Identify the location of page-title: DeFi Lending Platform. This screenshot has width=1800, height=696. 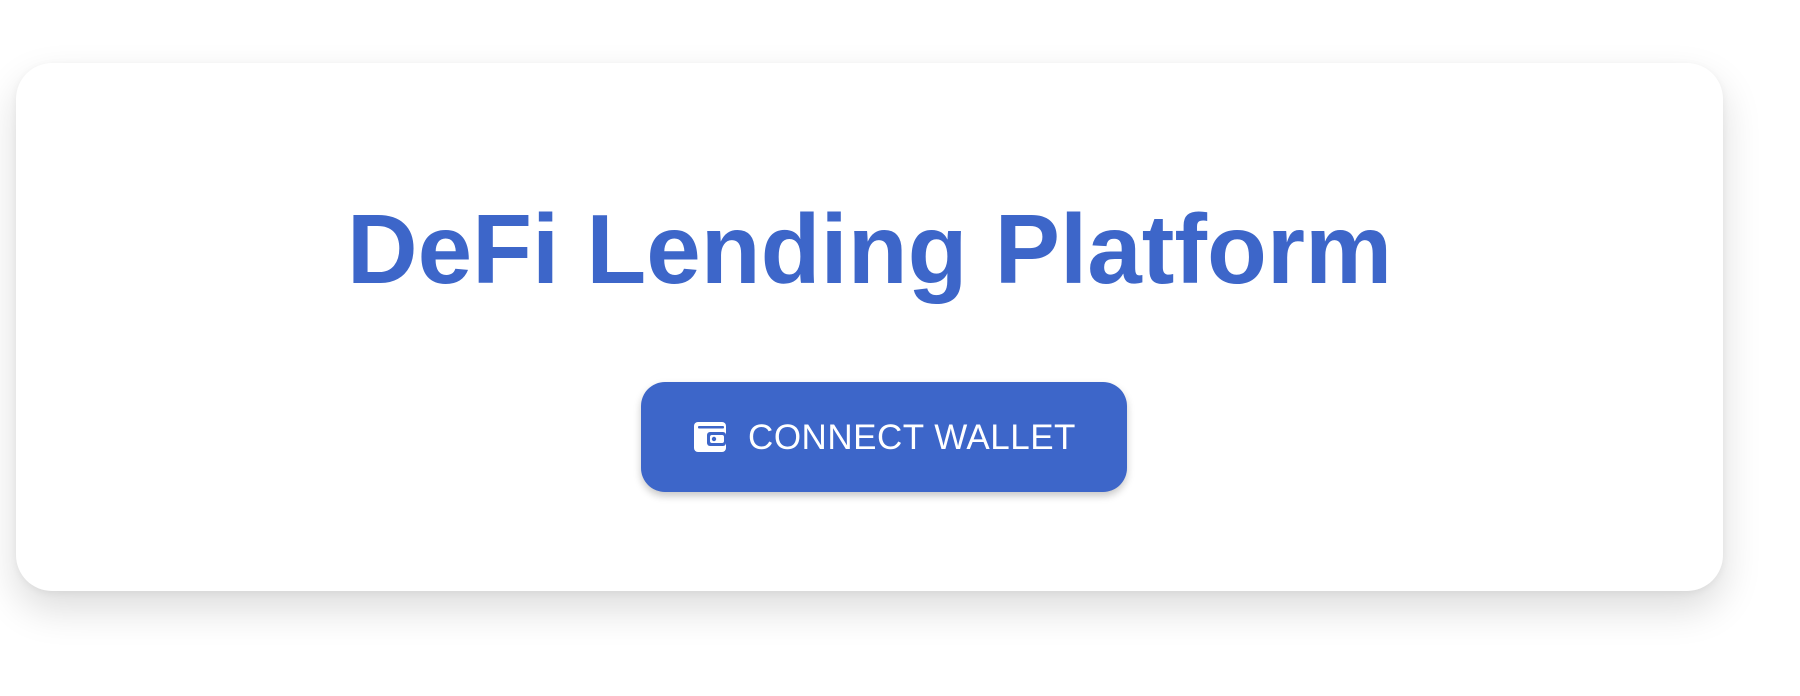
(869, 249).